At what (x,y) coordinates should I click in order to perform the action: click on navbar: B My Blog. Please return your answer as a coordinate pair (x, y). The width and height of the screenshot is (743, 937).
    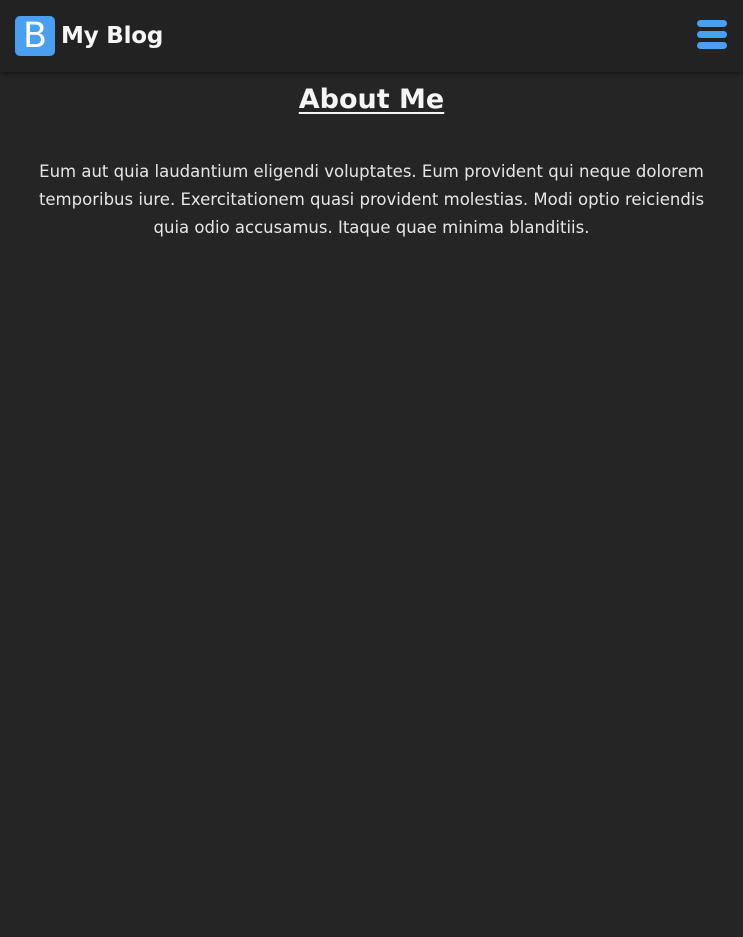
    Looking at the image, I should click on (371, 36).